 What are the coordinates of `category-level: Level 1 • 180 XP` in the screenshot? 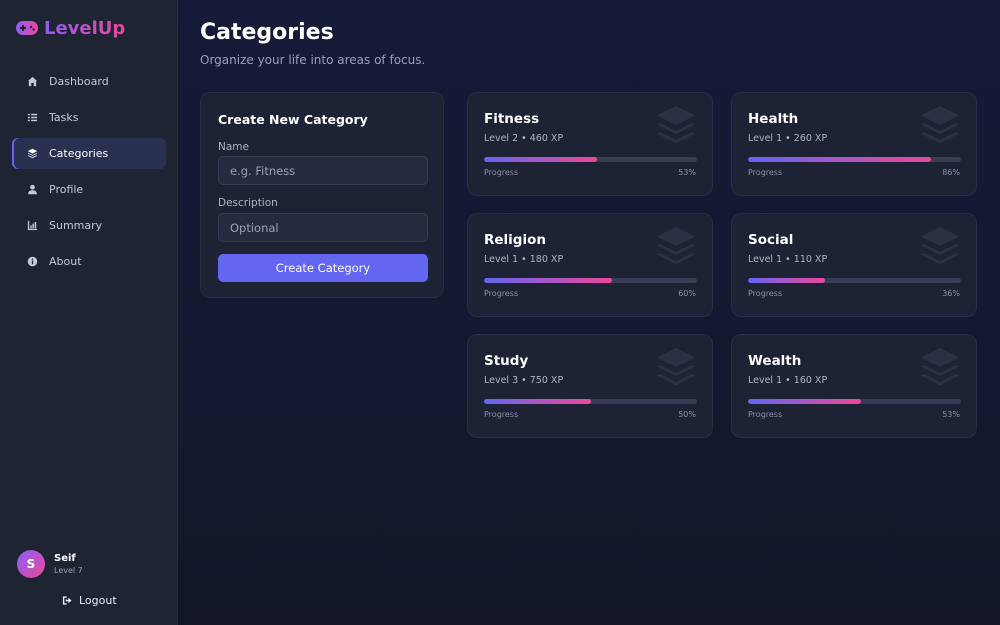 It's located at (524, 259).